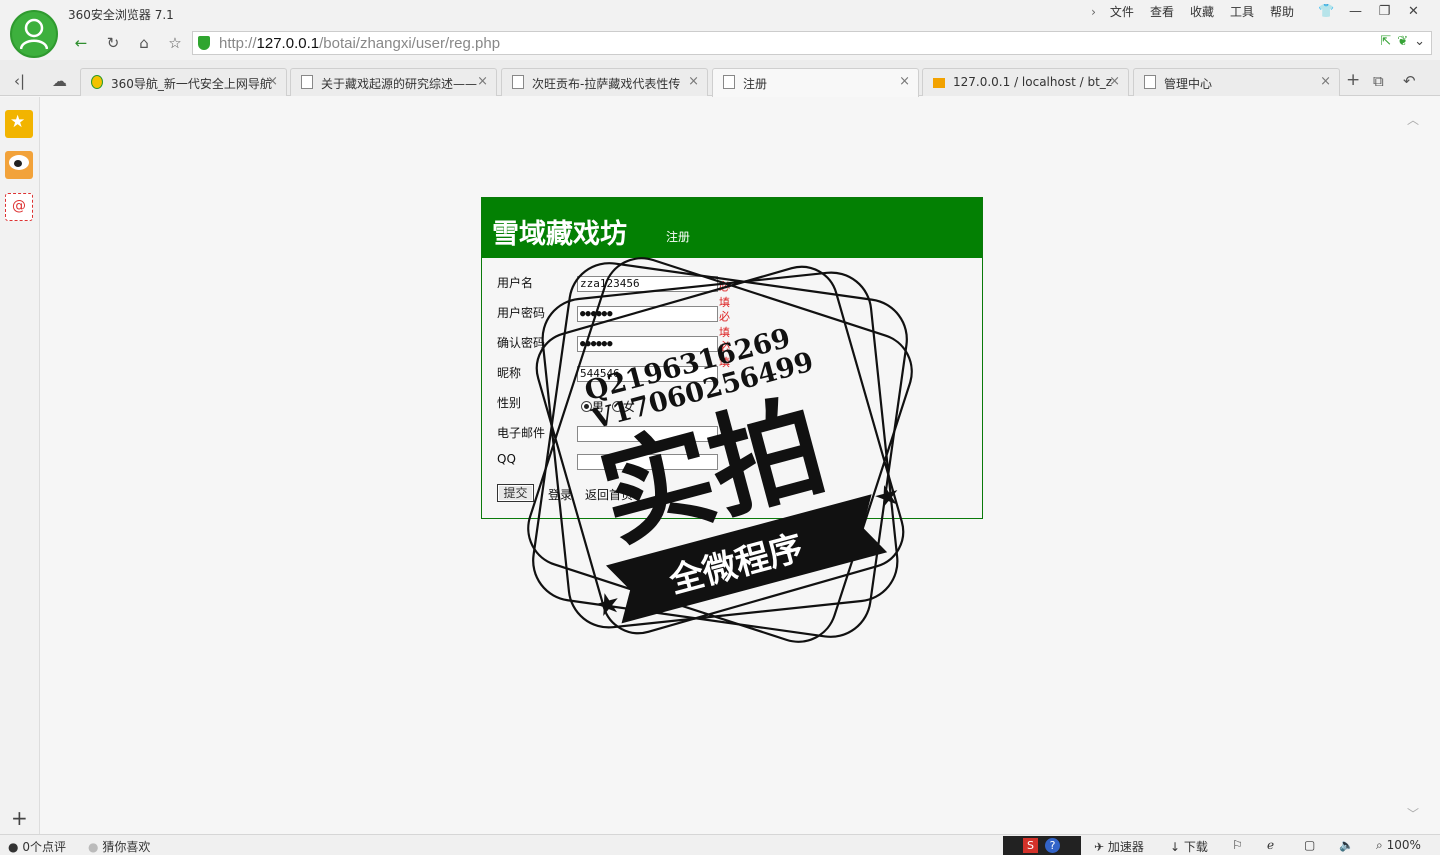 The width and height of the screenshot is (1440, 855). What do you see at coordinates (113, 43) in the screenshot?
I see `refresh-icon: ↻` at bounding box center [113, 43].